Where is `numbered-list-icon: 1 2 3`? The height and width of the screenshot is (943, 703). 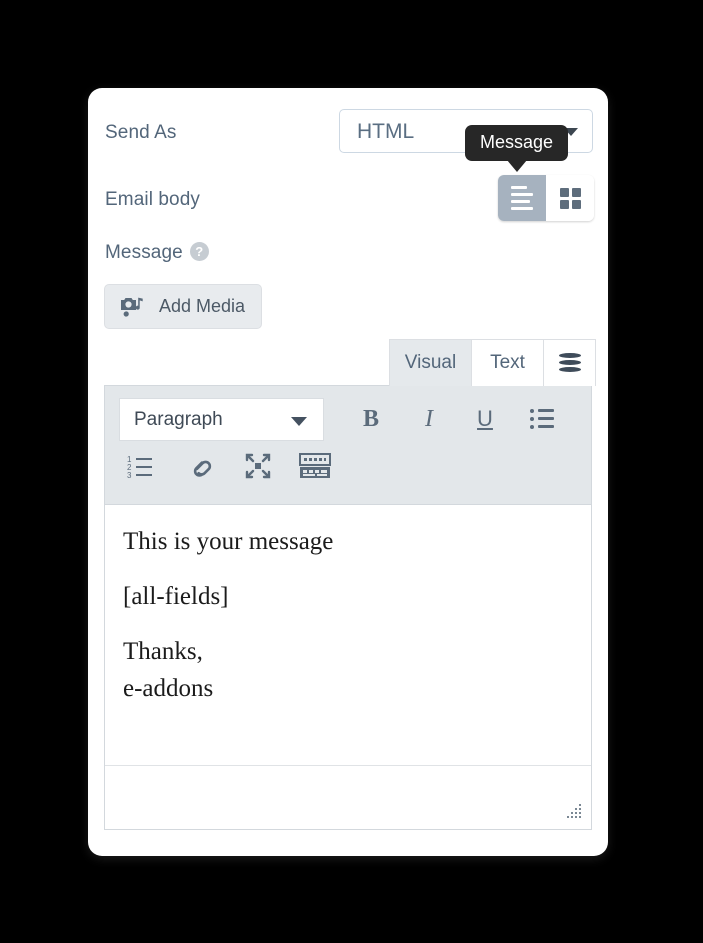
numbered-list-icon: 1 2 3 is located at coordinates (140, 467).